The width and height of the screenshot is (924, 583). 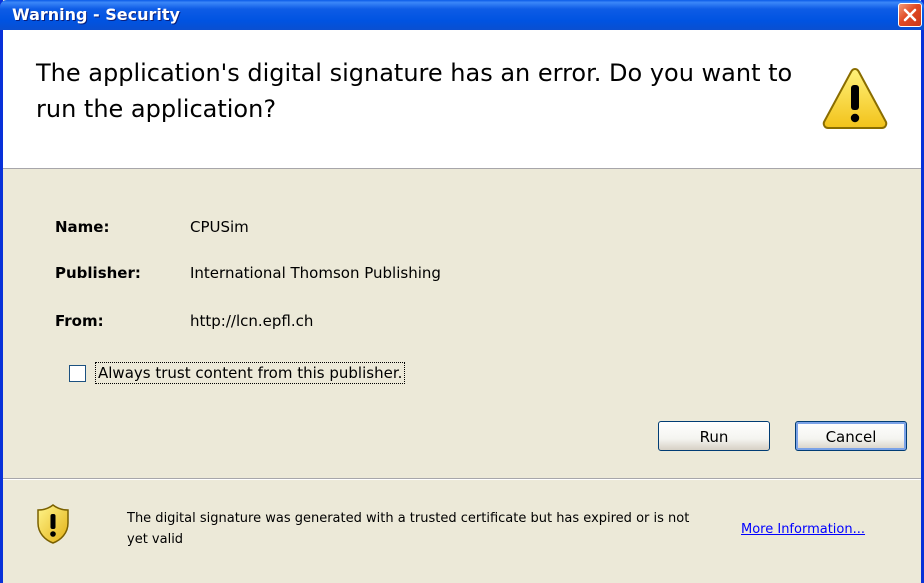 What do you see at coordinates (79, 321) in the screenshot?
I see `from-label: From:` at bounding box center [79, 321].